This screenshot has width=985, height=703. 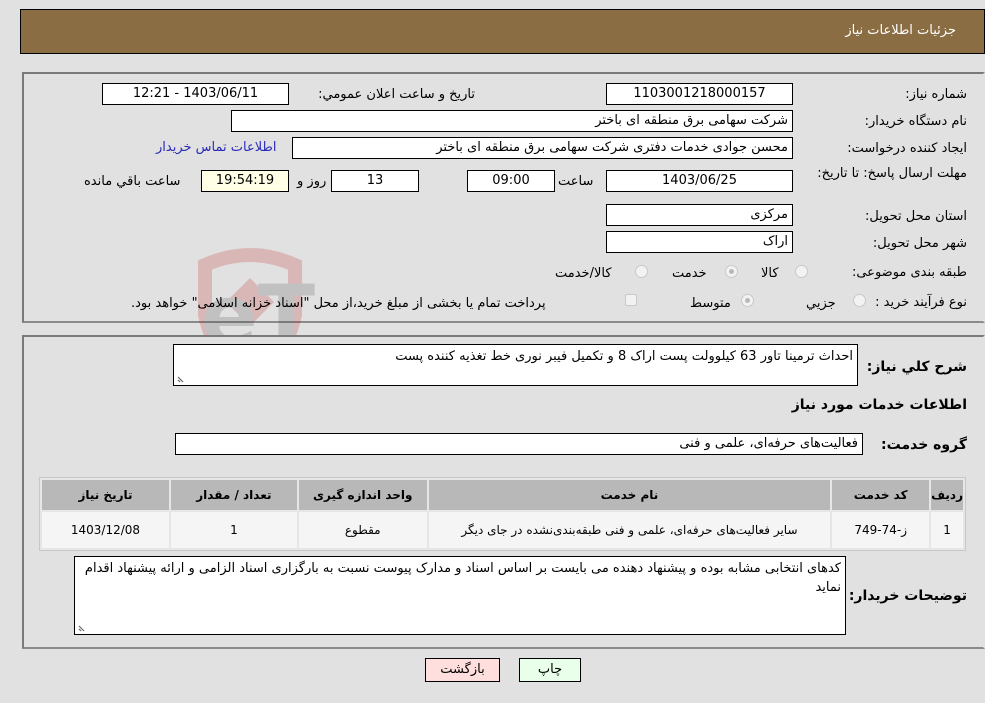 I want to click on buyer-notes-label: توضیحات خریدار:, so click(x=907, y=596).